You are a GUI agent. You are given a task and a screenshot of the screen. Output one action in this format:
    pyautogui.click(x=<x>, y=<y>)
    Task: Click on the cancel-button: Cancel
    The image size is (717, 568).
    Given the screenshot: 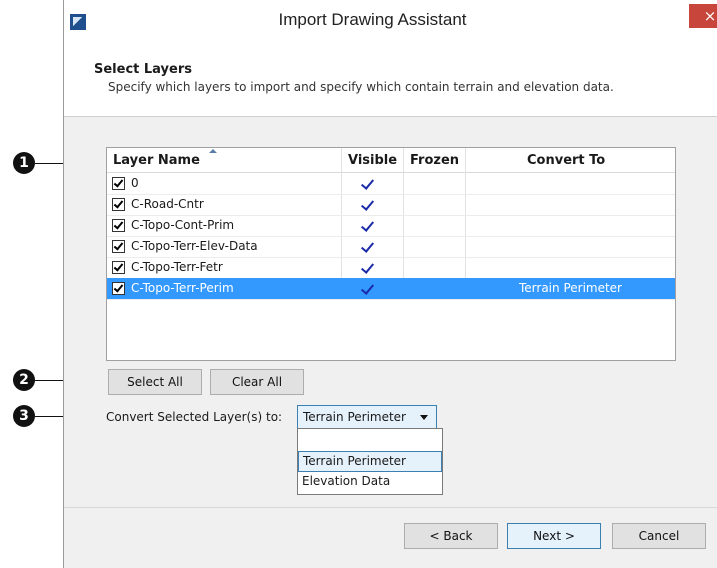 What is the action you would take?
    pyautogui.click(x=659, y=536)
    